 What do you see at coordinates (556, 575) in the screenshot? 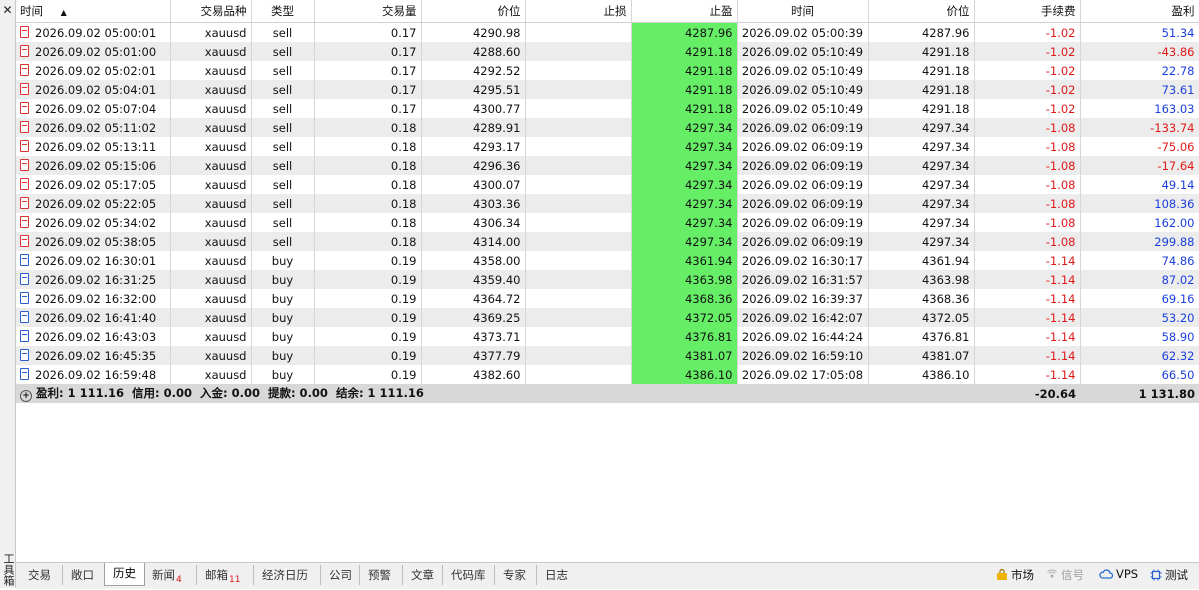
I see `tab-11: 日志` at bounding box center [556, 575].